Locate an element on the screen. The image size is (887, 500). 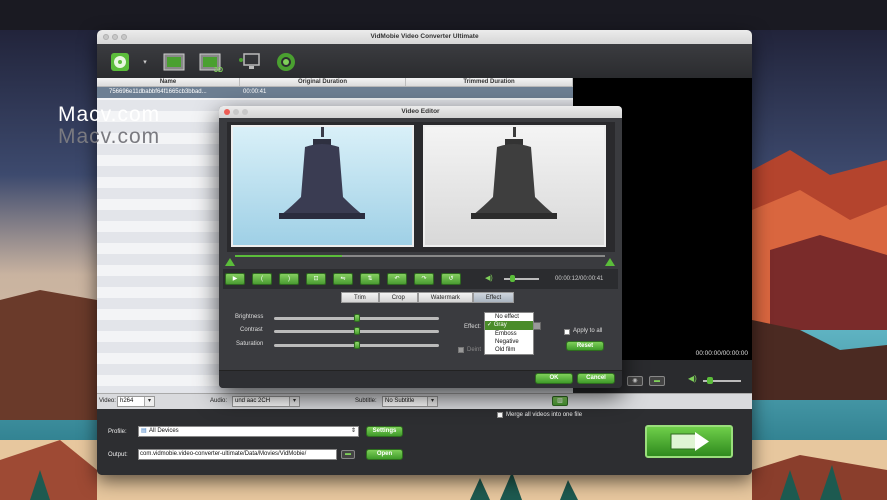
dialog-titlebar: Video Editor is located at coordinates (420, 112).